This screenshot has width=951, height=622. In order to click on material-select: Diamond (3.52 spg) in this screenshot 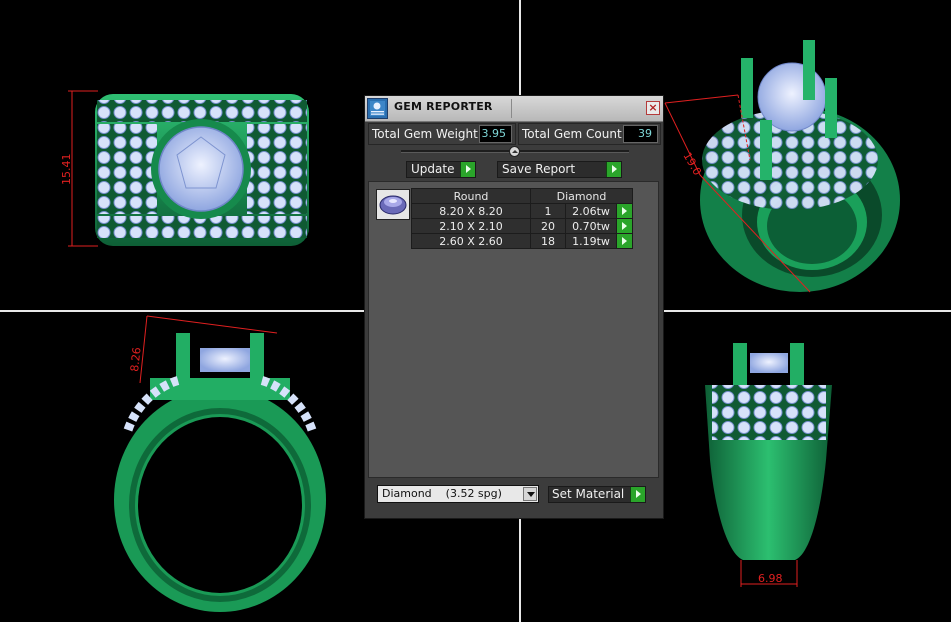, I will do `click(458, 494)`.